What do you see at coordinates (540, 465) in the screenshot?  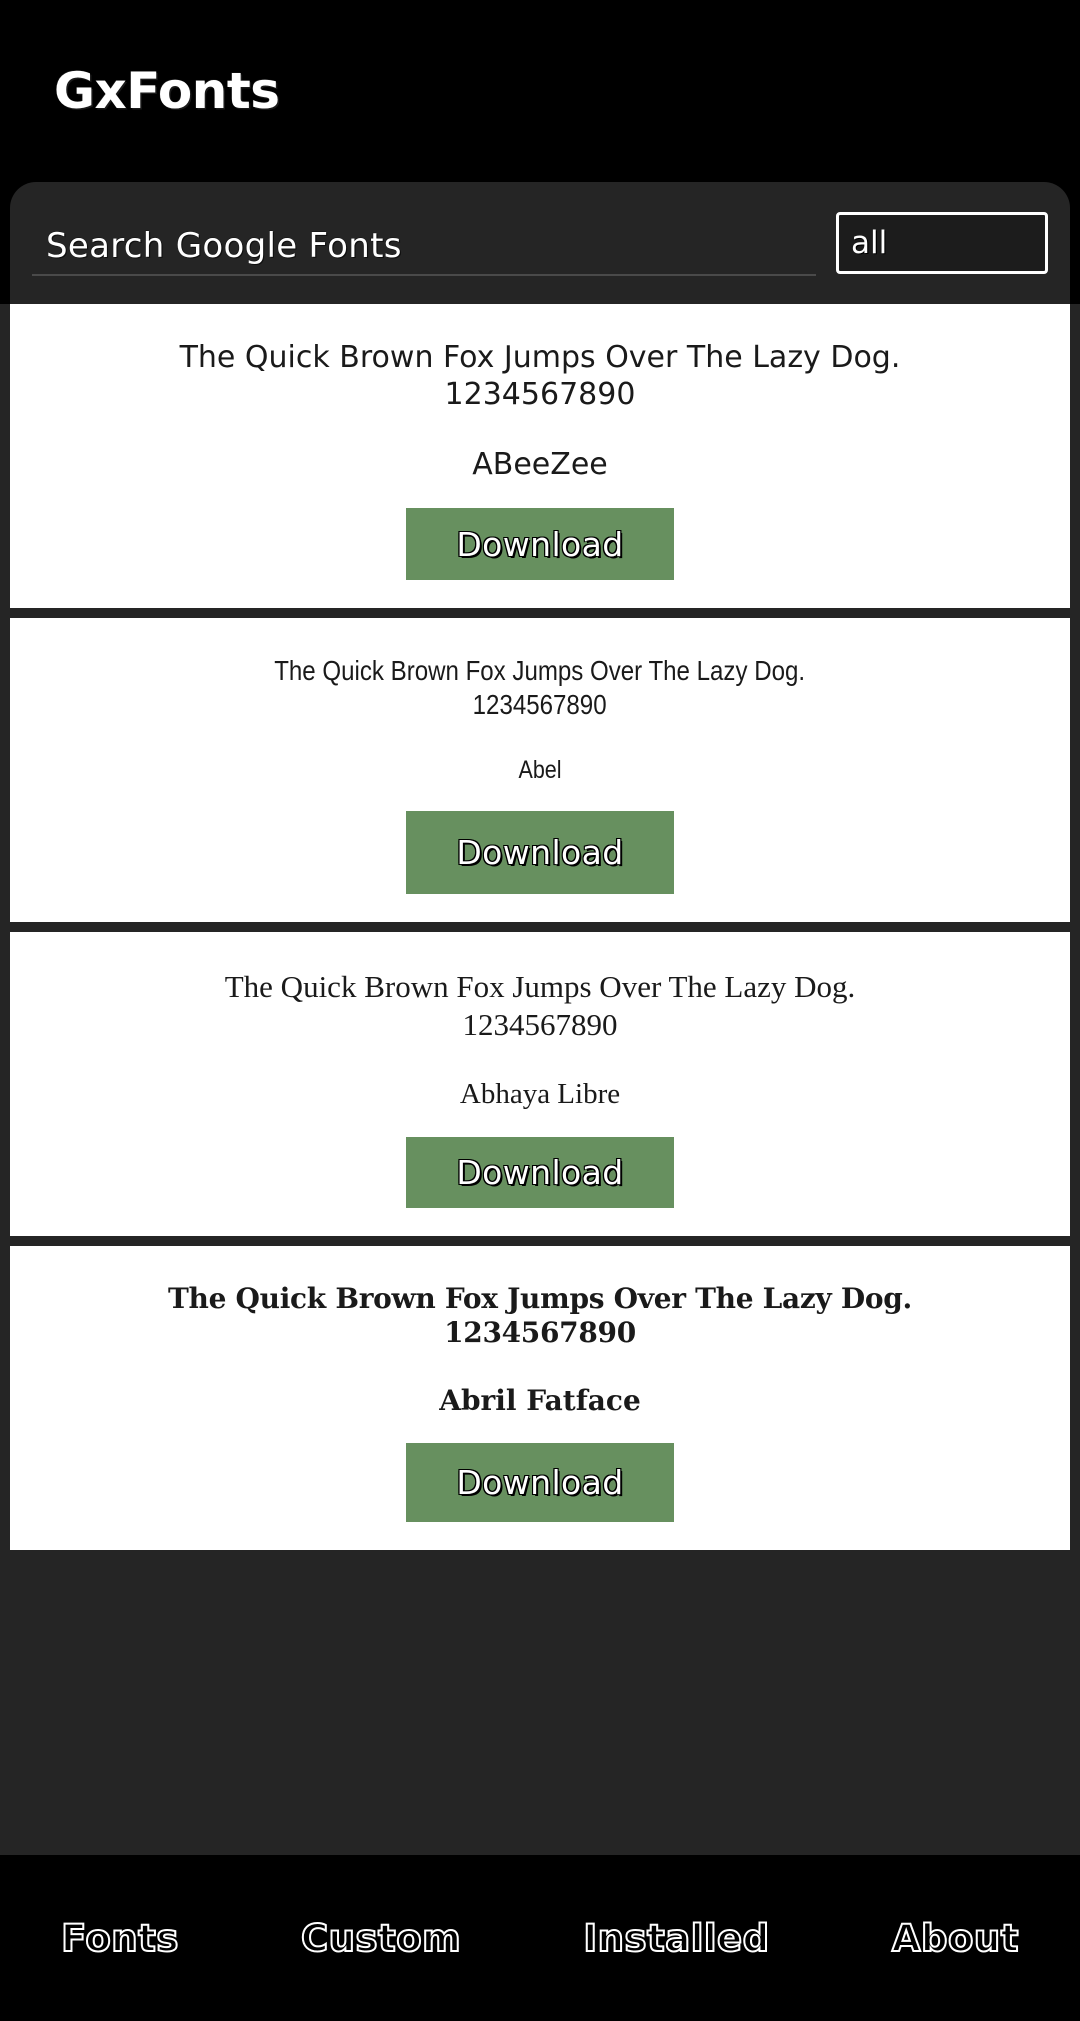 I see `font-name: ABeeZee` at bounding box center [540, 465].